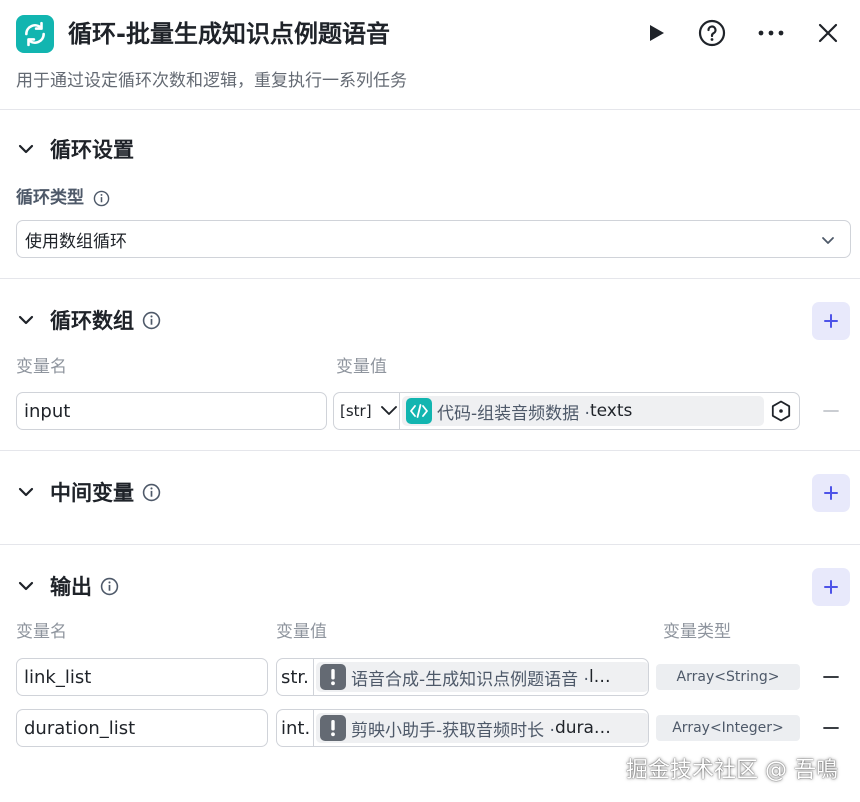 Image resolution: width=860 pixels, height=802 pixels. I want to click on type-label: int., so click(295, 728).